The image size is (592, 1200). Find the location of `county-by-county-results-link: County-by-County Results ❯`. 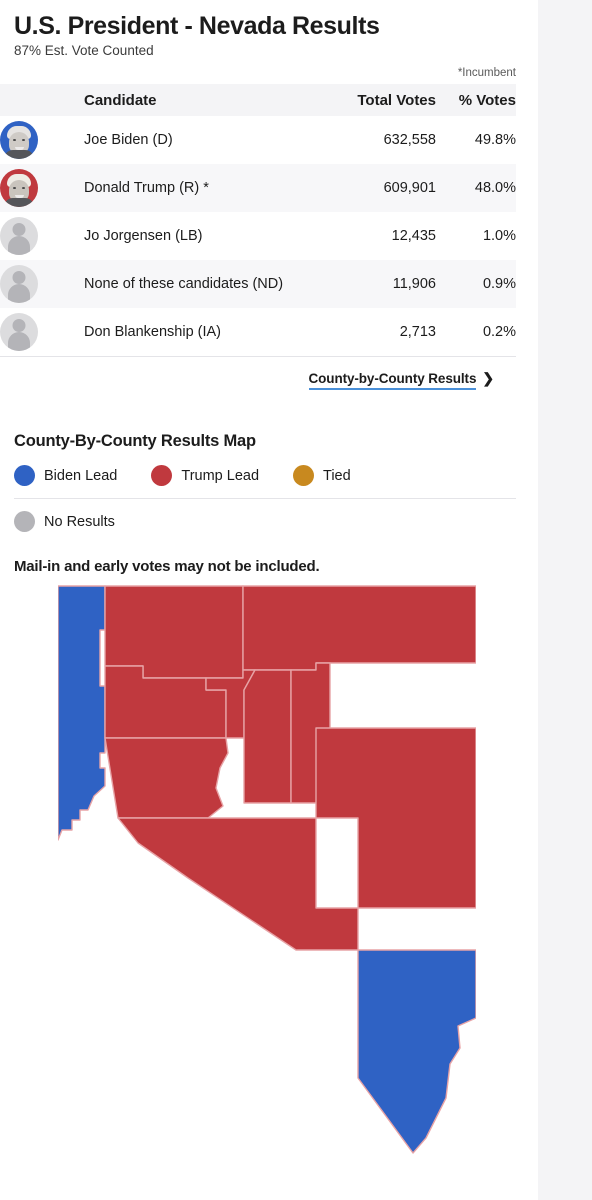

county-by-county-results-link: County-by-County Results ❯ is located at coordinates (412, 380).